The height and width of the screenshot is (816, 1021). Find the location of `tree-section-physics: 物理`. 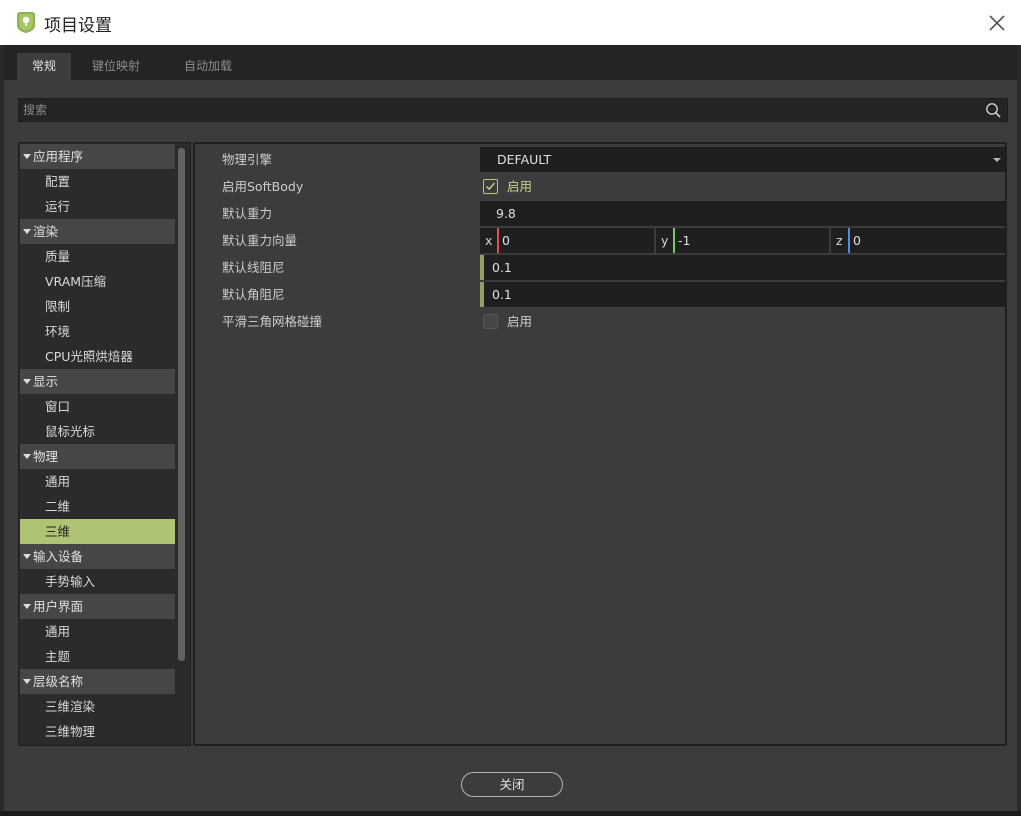

tree-section-physics: 物理 is located at coordinates (97, 456).